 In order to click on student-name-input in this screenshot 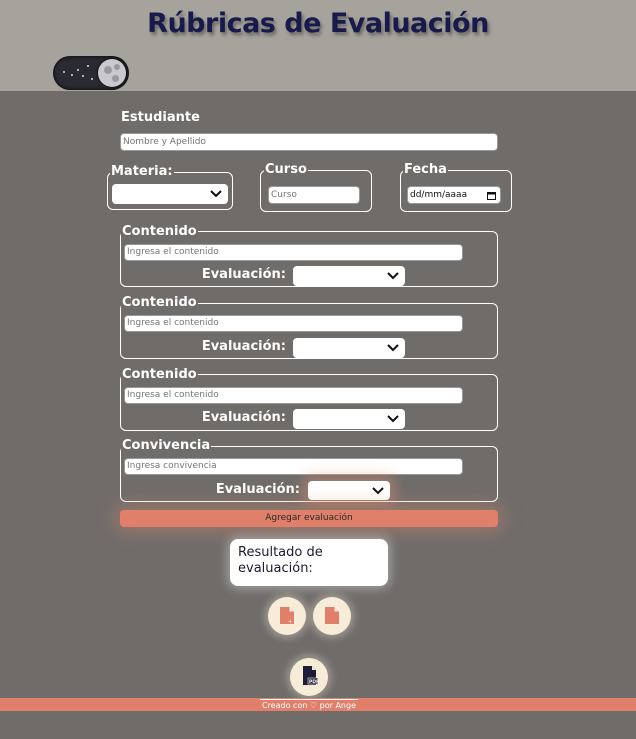, I will do `click(309, 142)`.